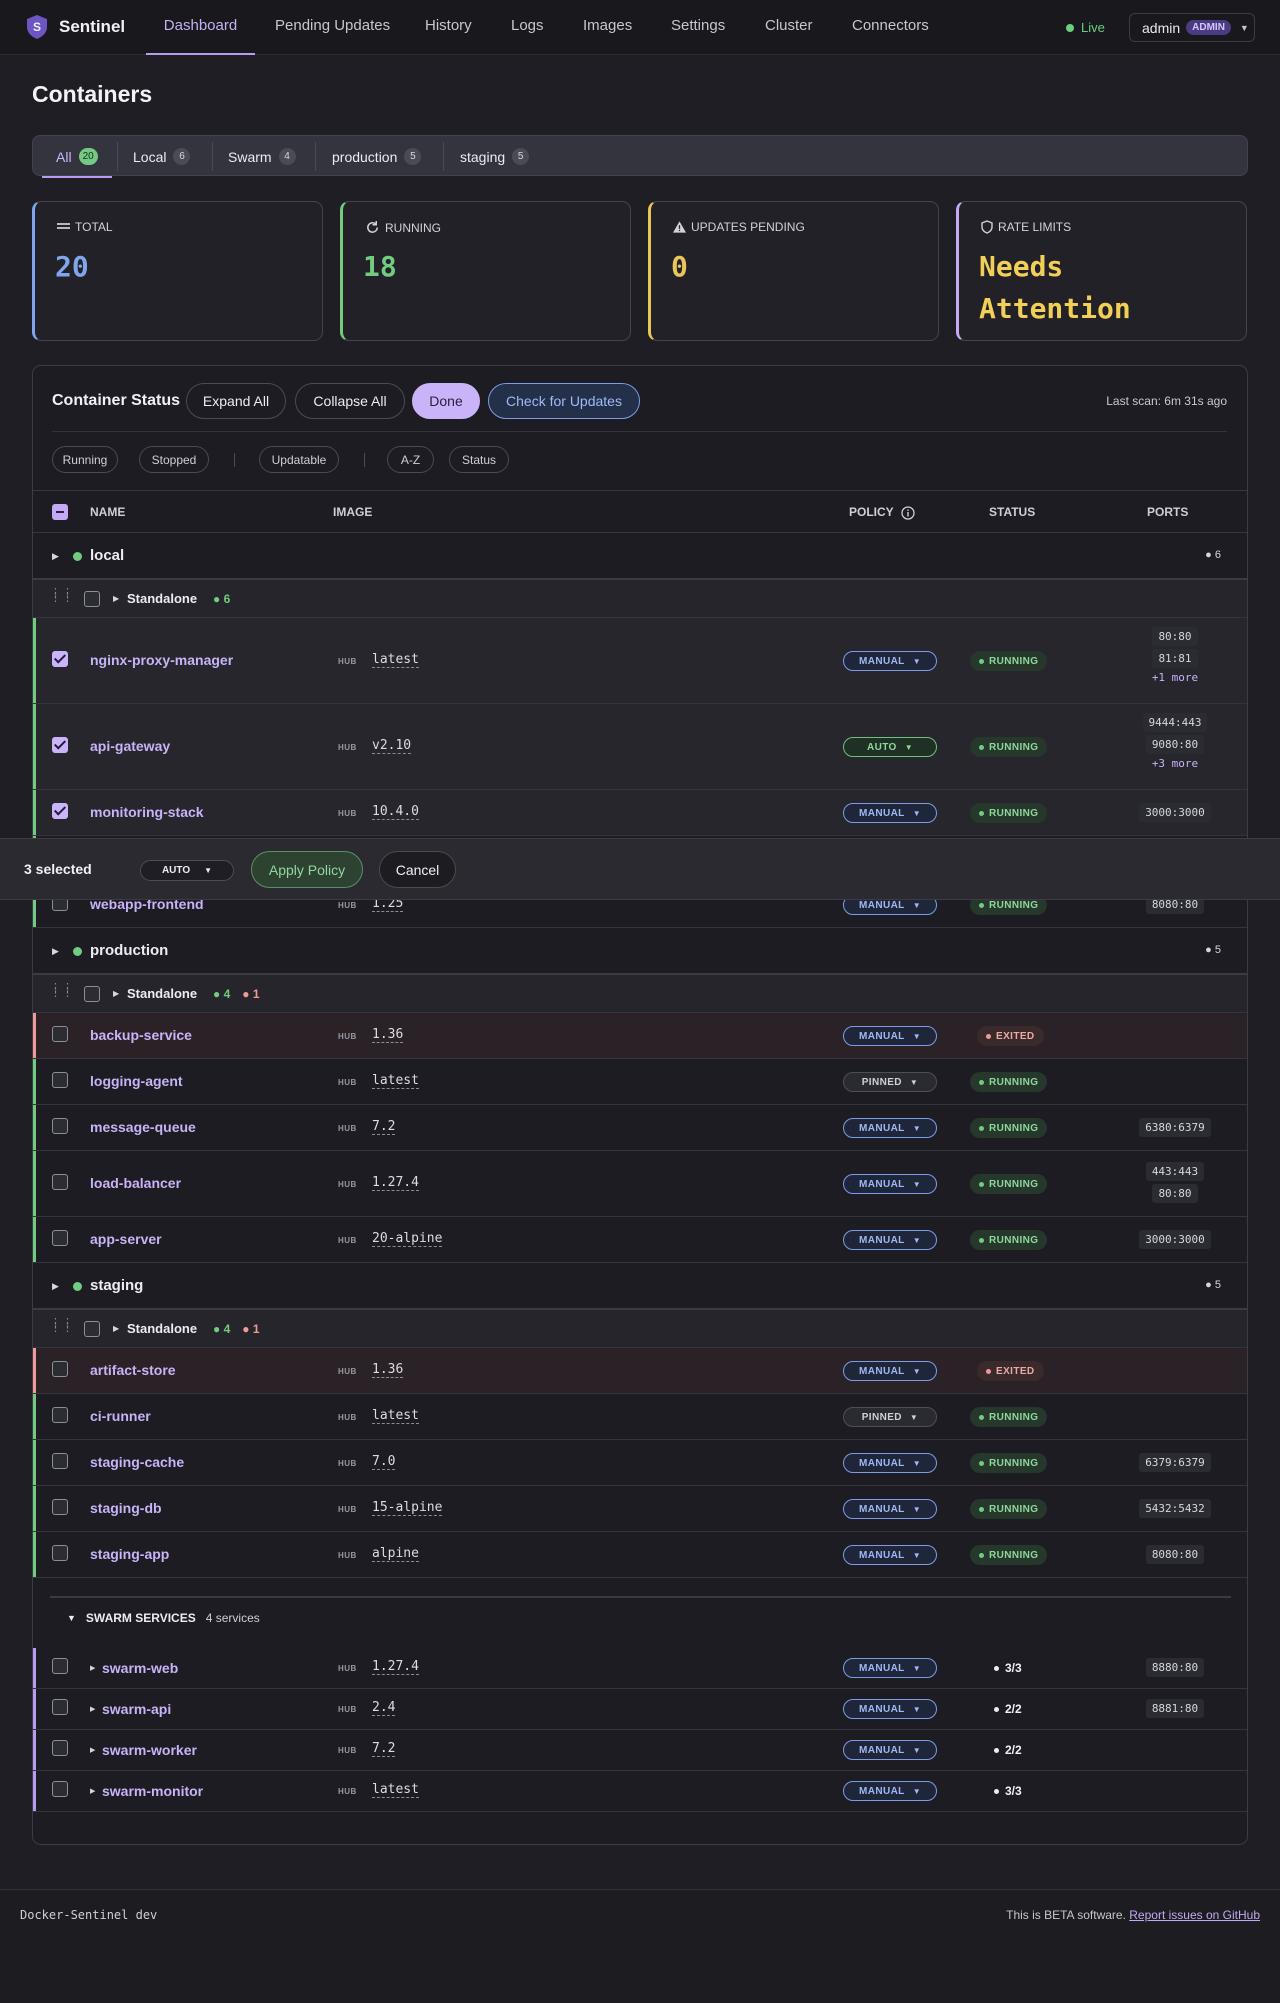 This screenshot has width=1280, height=2003. I want to click on tab-staging: staging 5, so click(495, 156).